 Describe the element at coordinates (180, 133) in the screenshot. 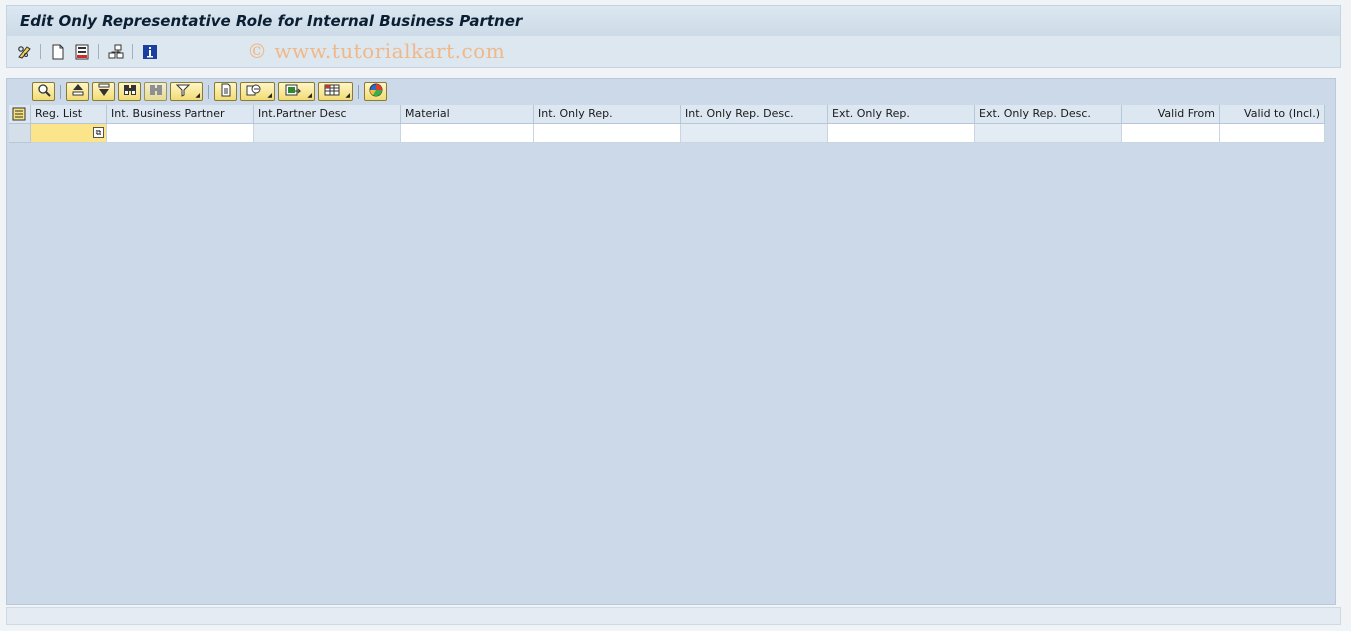

I see `int-business-partner-cell` at that location.